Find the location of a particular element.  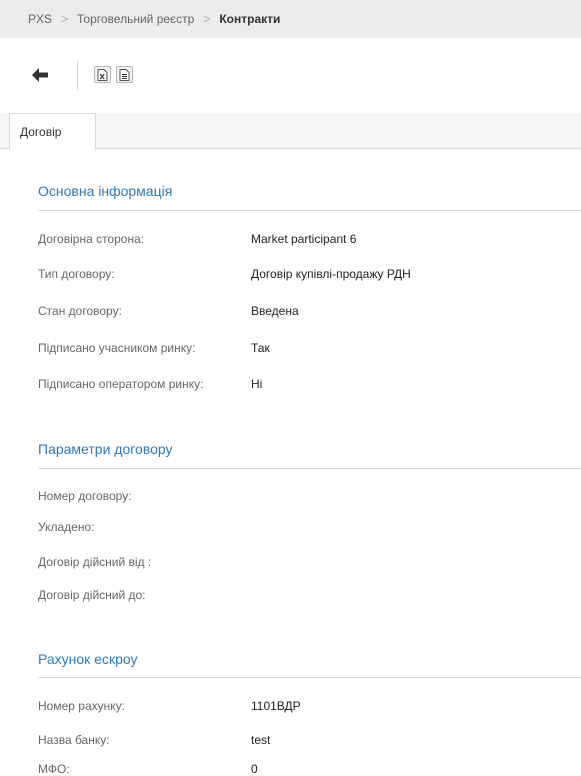

breadcrumb-item-pxs: PXS is located at coordinates (40, 19).